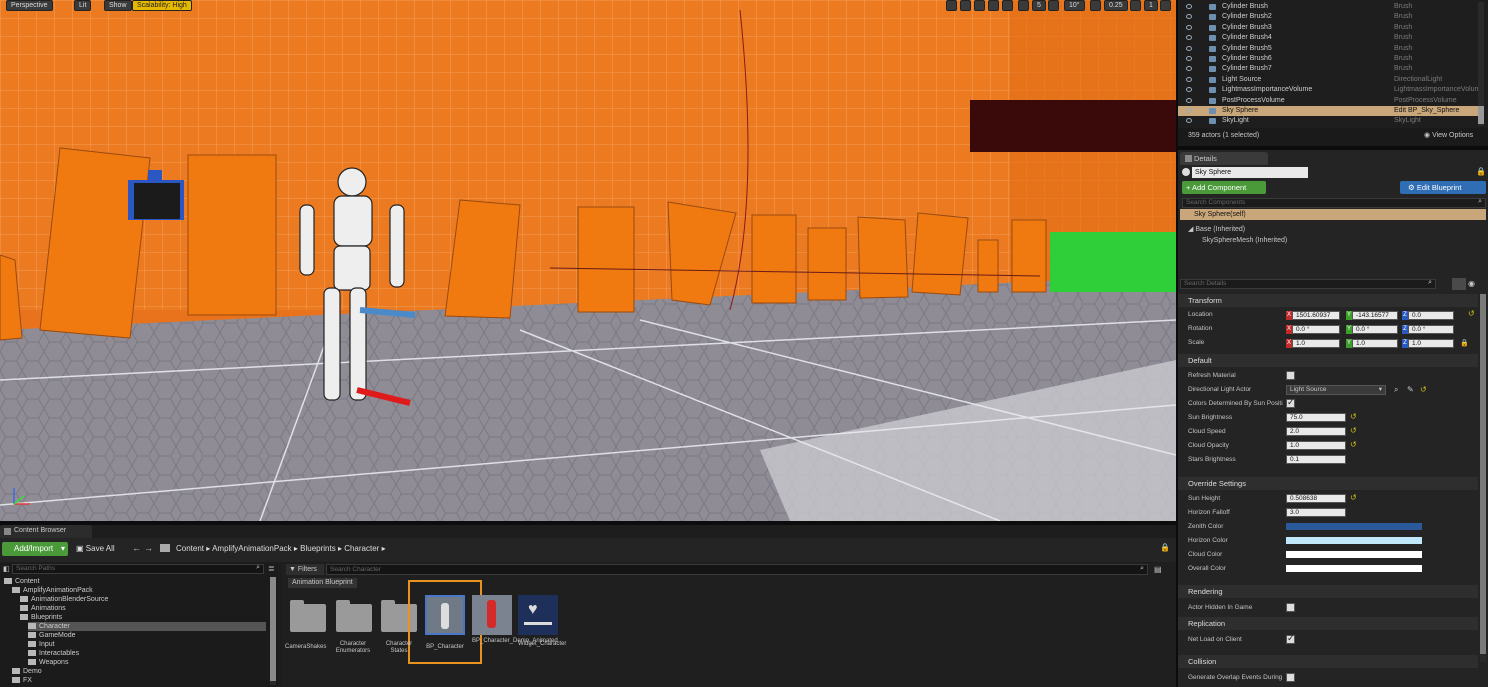 This screenshot has height=687, width=1488. Describe the element at coordinates (515, 641) in the screenshot. I see `asset-label-bp-character-demo: BP_Character_Demo_Animated` at that location.